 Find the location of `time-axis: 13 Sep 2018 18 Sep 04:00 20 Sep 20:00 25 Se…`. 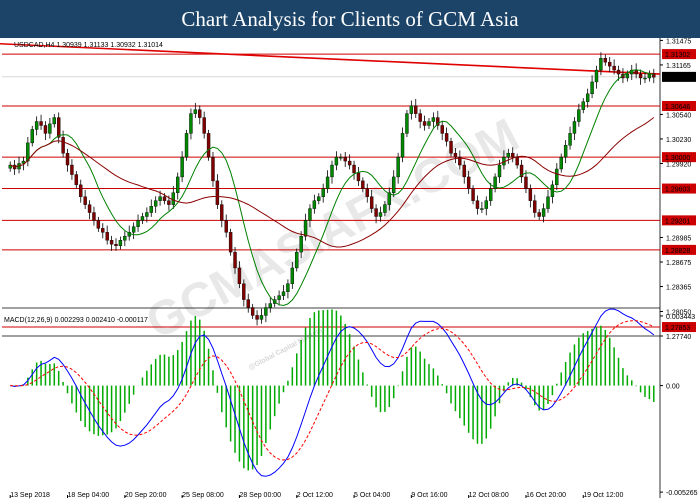

time-axis: 13 Sep 2018 18 Sep 04:00 20 Sep 20:00 25 Se… is located at coordinates (316, 495).